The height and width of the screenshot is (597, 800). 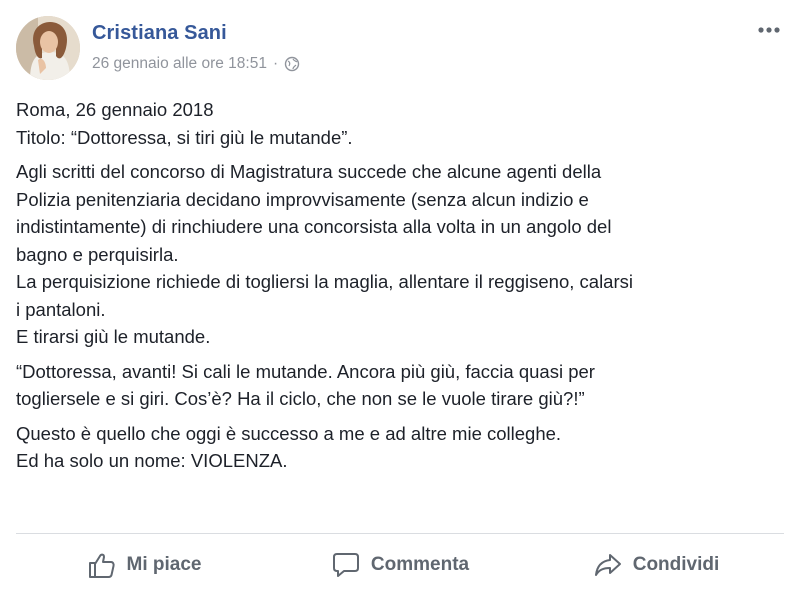 I want to click on comment-label: Commenta, so click(x=420, y=564).